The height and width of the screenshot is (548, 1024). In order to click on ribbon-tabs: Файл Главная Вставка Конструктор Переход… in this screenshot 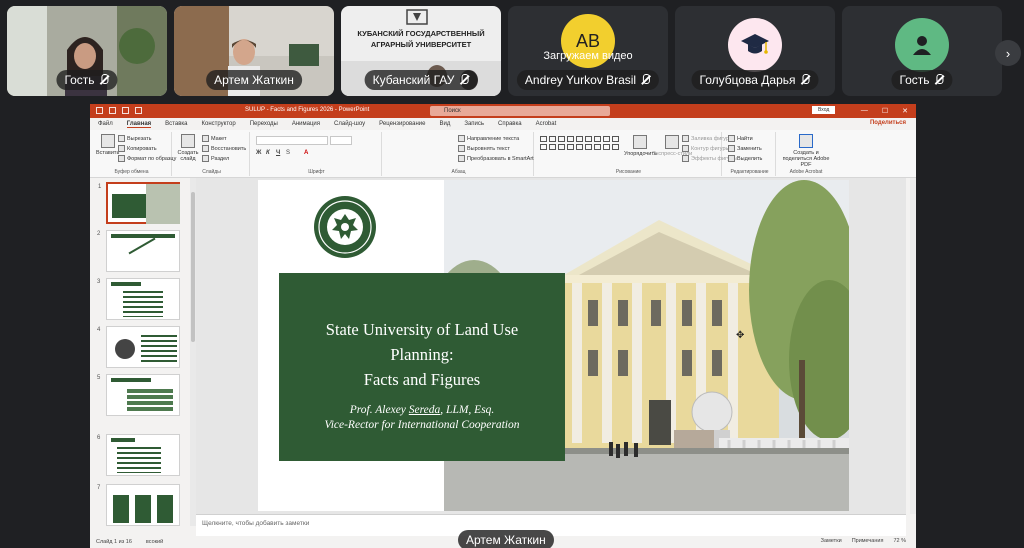, I will do `click(503, 124)`.